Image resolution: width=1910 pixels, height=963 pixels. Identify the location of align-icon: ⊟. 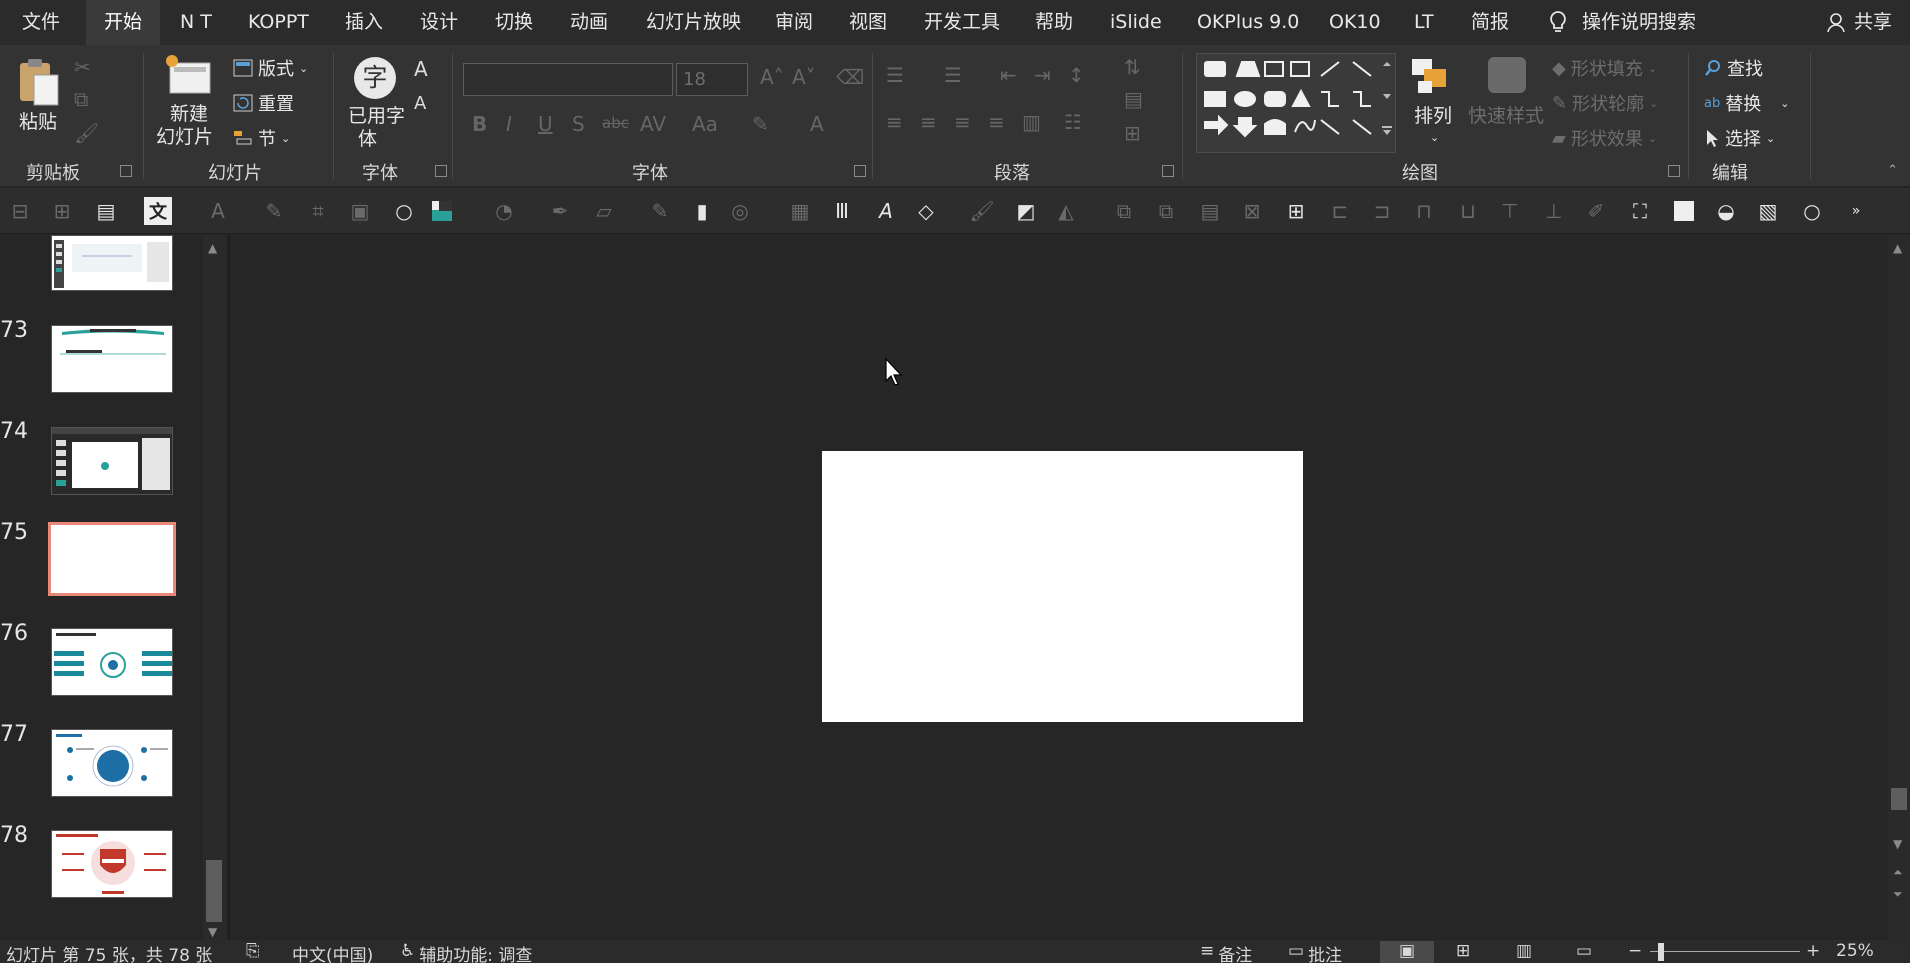
(20, 211).